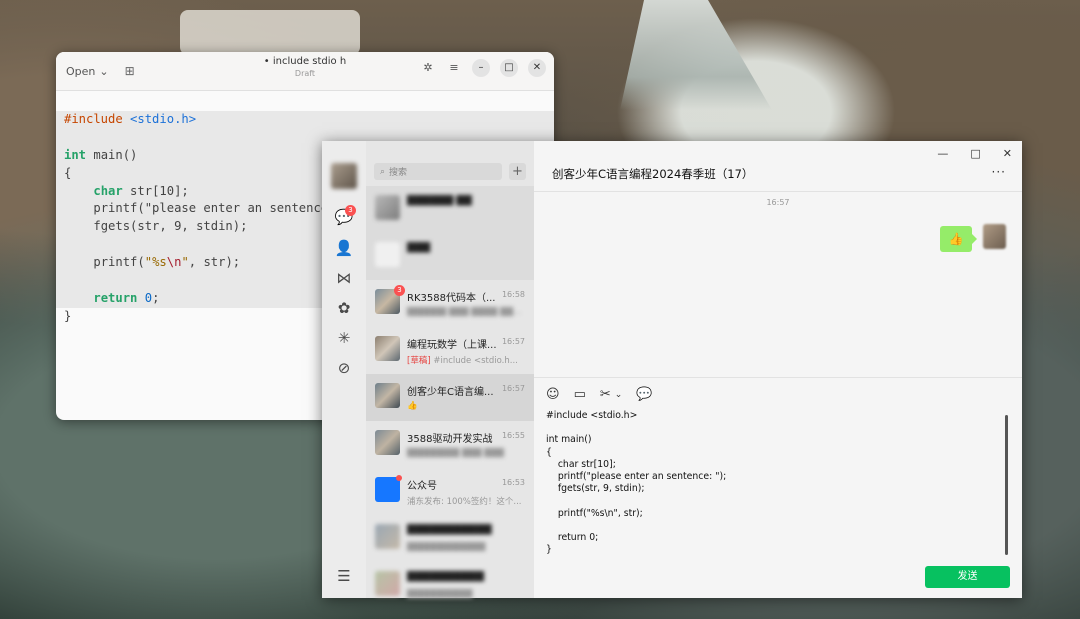 This screenshot has height=619, width=1080. Describe the element at coordinates (450, 585) in the screenshot. I see `list-item: ██████████ ██████████` at that location.